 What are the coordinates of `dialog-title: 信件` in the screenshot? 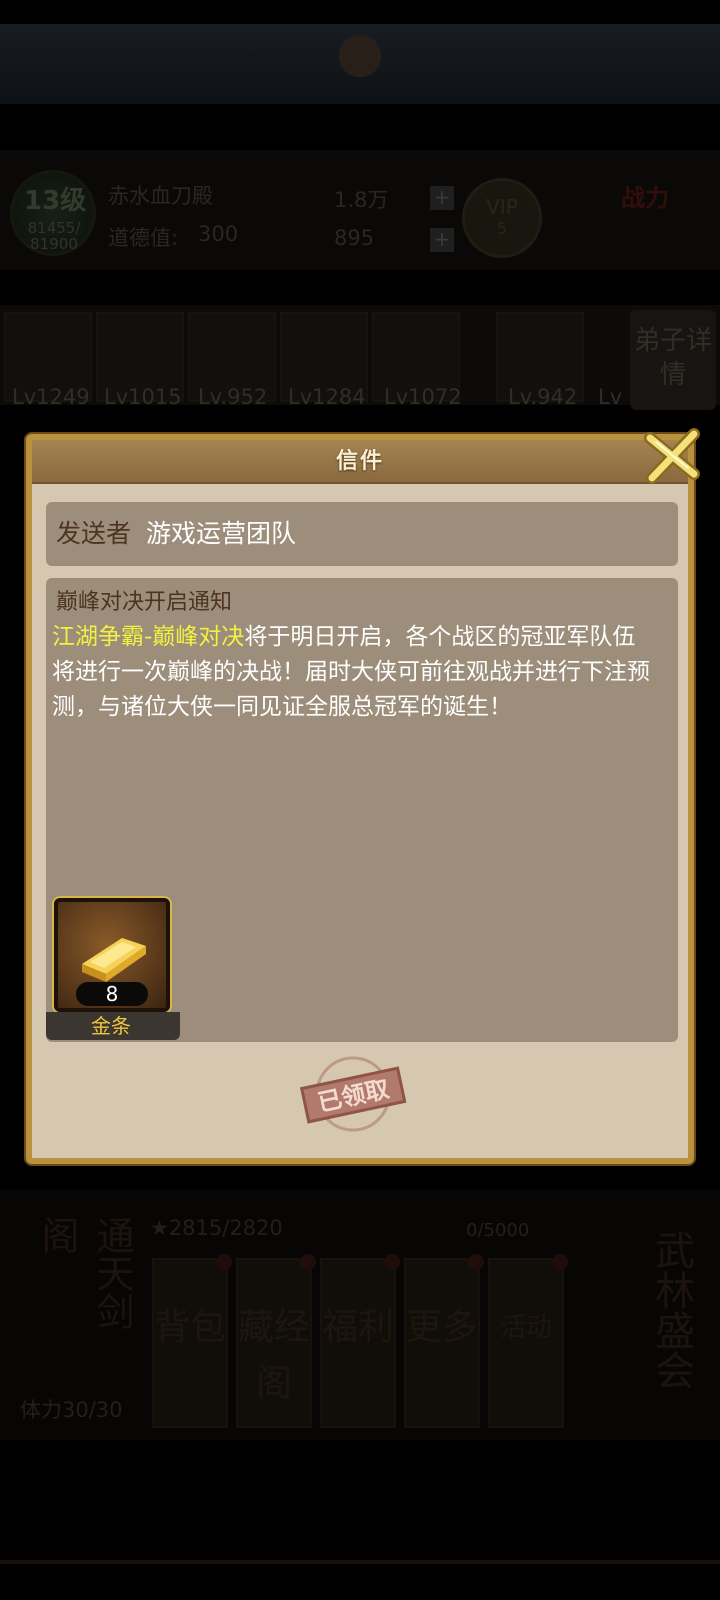 It's located at (359, 461).